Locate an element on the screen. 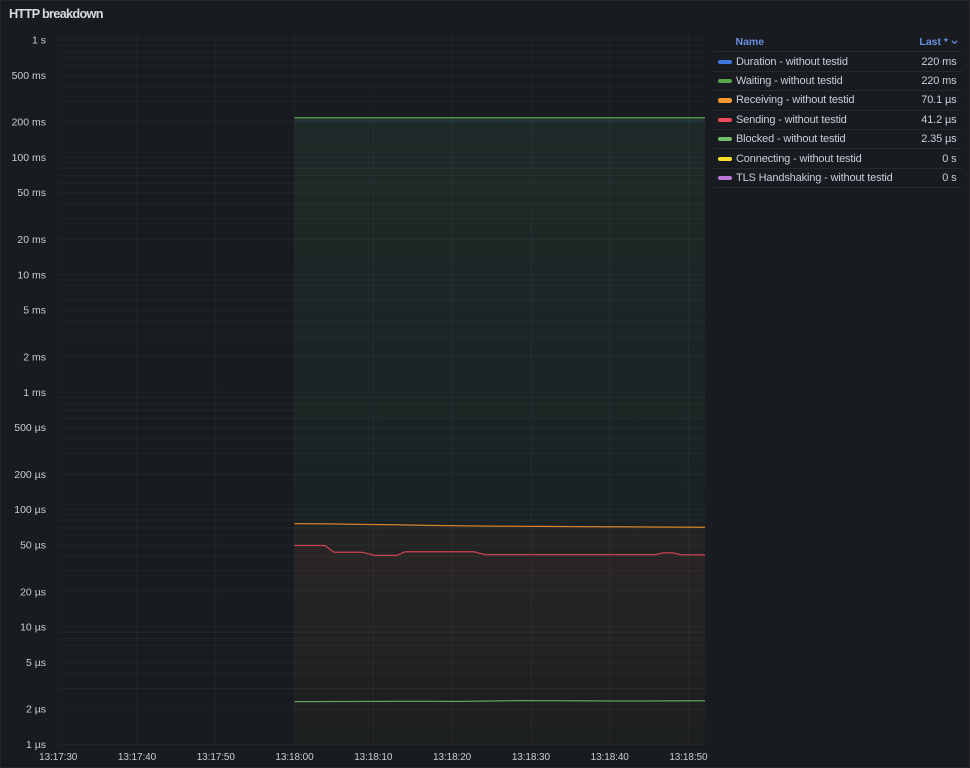 This screenshot has width=970, height=768. svg-text: 50 µs is located at coordinates (33, 546).